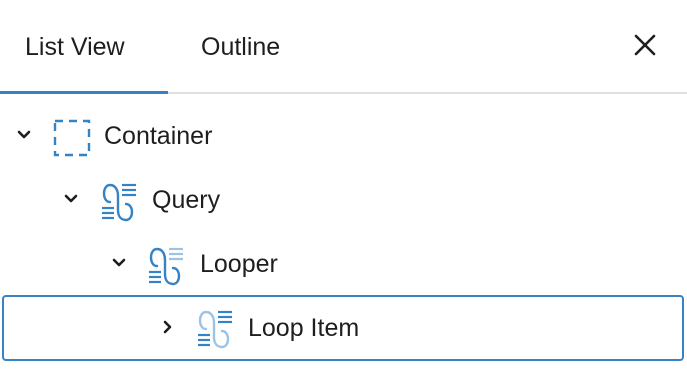 This screenshot has height=379, width=687. What do you see at coordinates (168, 327) in the screenshot?
I see `chevron-right-icon` at bounding box center [168, 327].